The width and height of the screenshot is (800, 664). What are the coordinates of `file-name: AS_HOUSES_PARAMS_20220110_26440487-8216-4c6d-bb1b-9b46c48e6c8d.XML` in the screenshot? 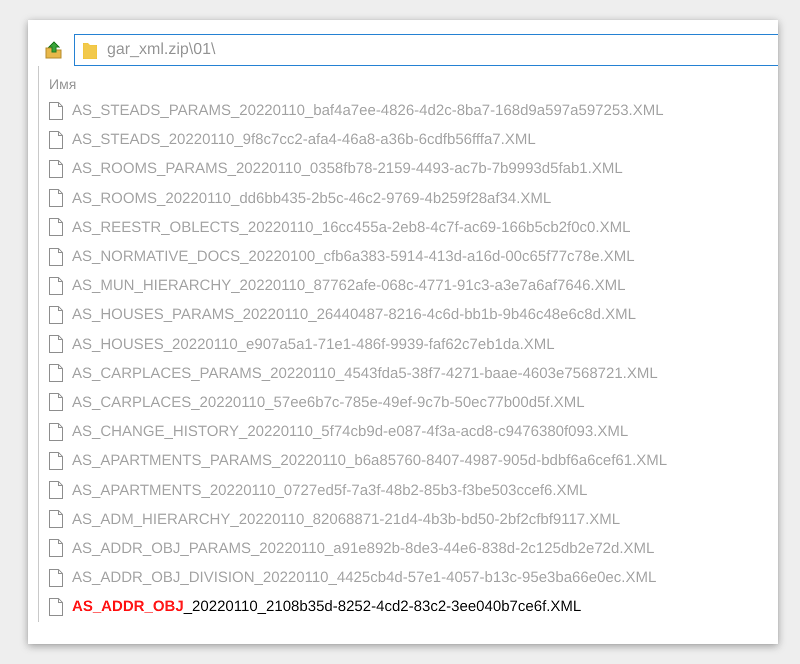 It's located at (354, 315).